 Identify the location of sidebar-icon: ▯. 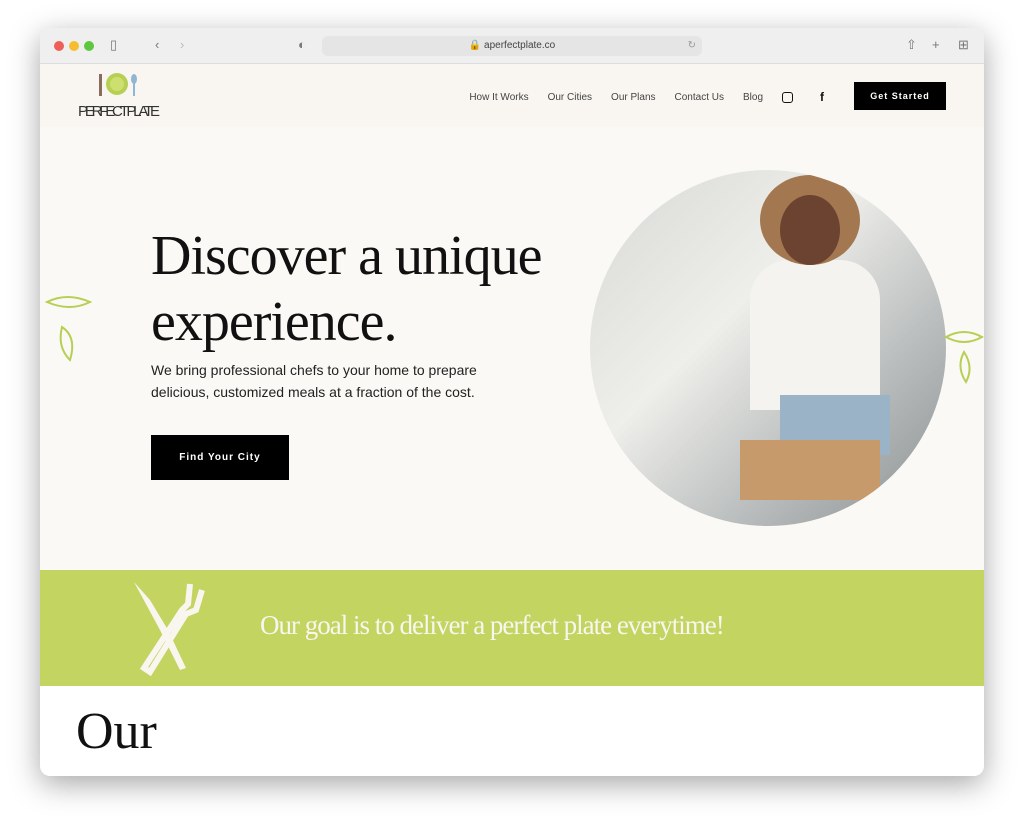
(113, 45).